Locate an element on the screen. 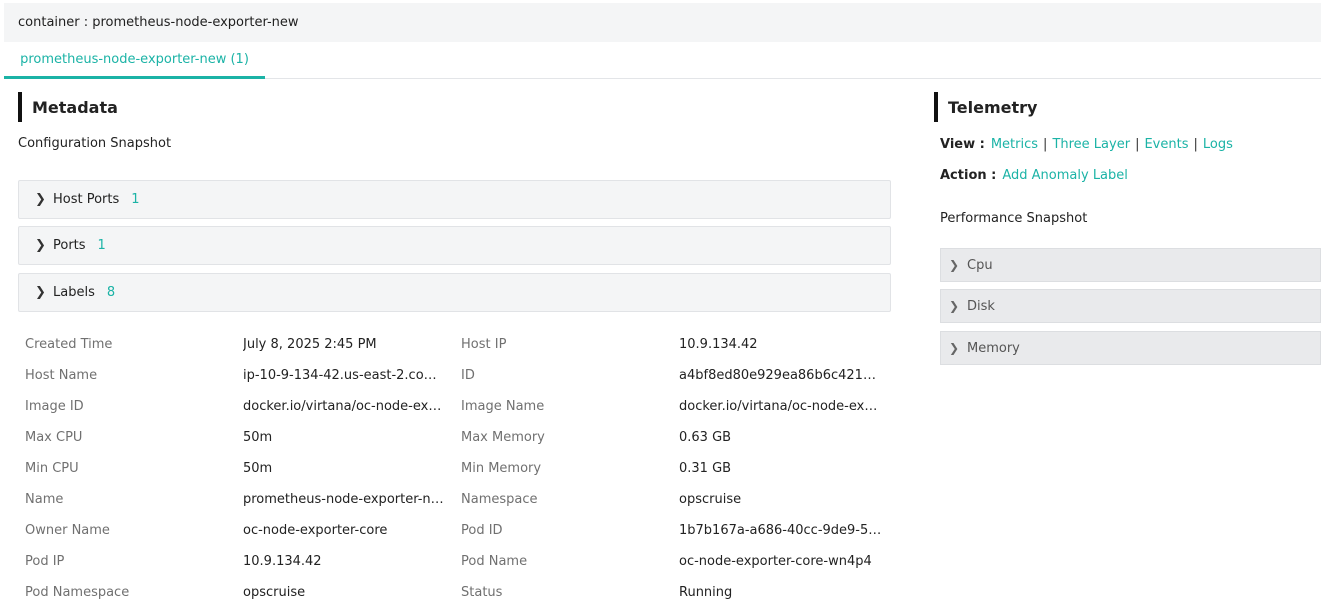  pod-ip-key: Pod IP is located at coordinates (45, 561).